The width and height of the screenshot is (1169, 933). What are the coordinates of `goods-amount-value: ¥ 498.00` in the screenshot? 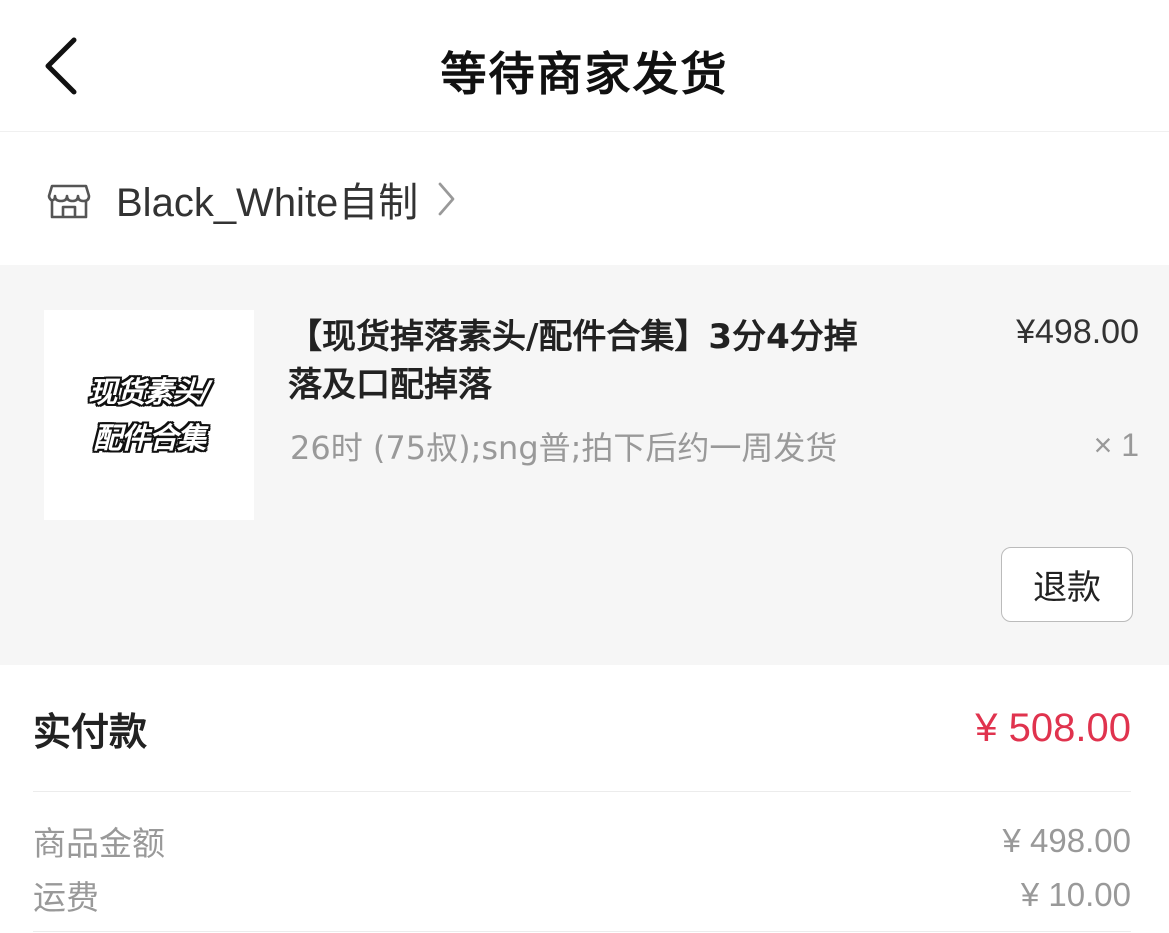 It's located at (1066, 840).